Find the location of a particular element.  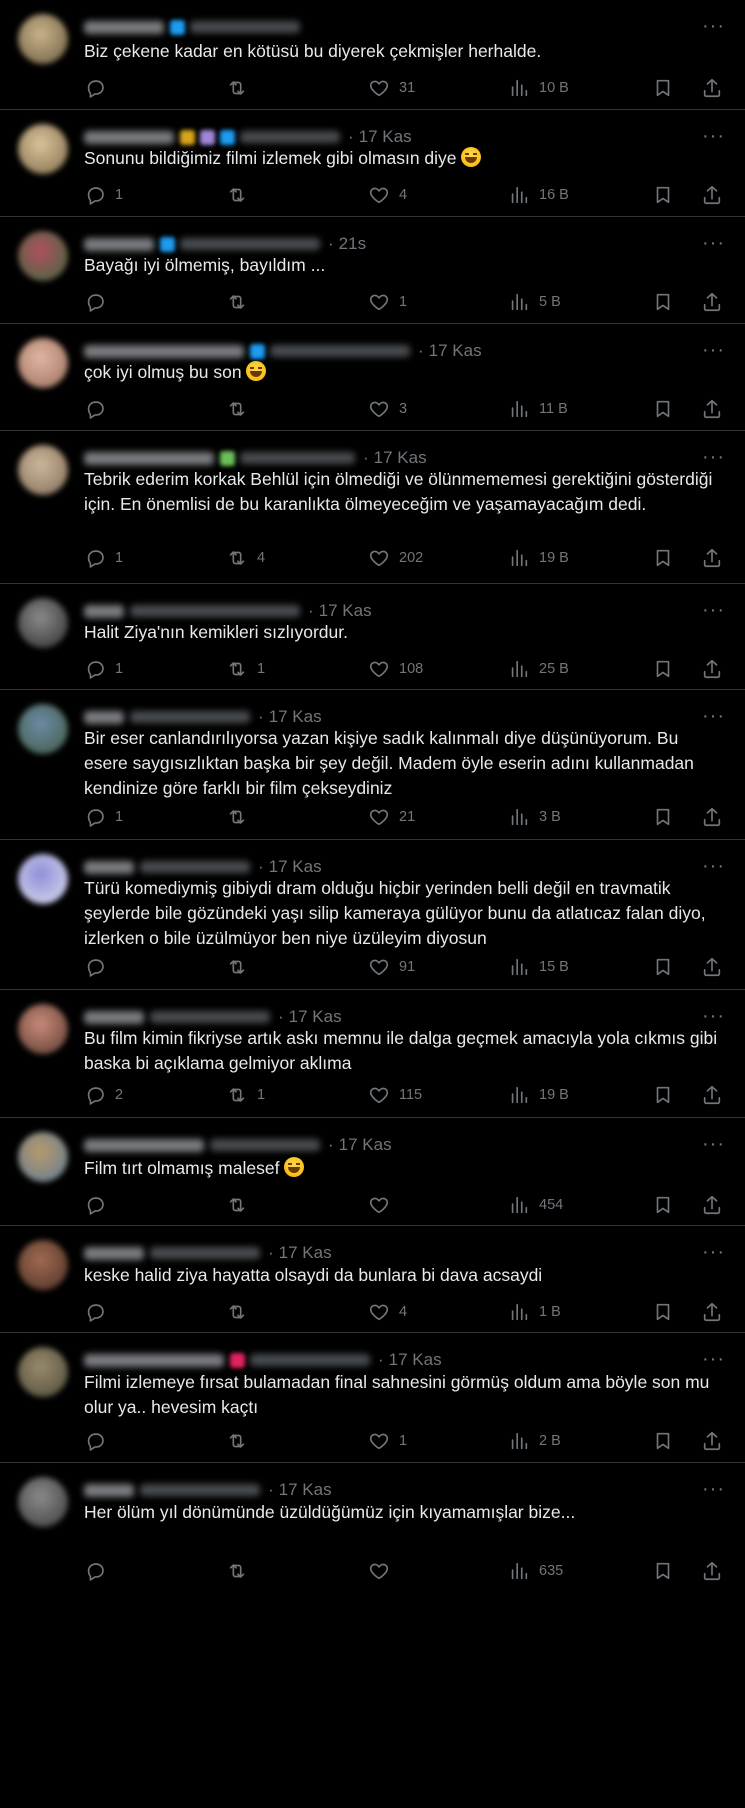

reply-button: 2 is located at coordinates (103, 1095).